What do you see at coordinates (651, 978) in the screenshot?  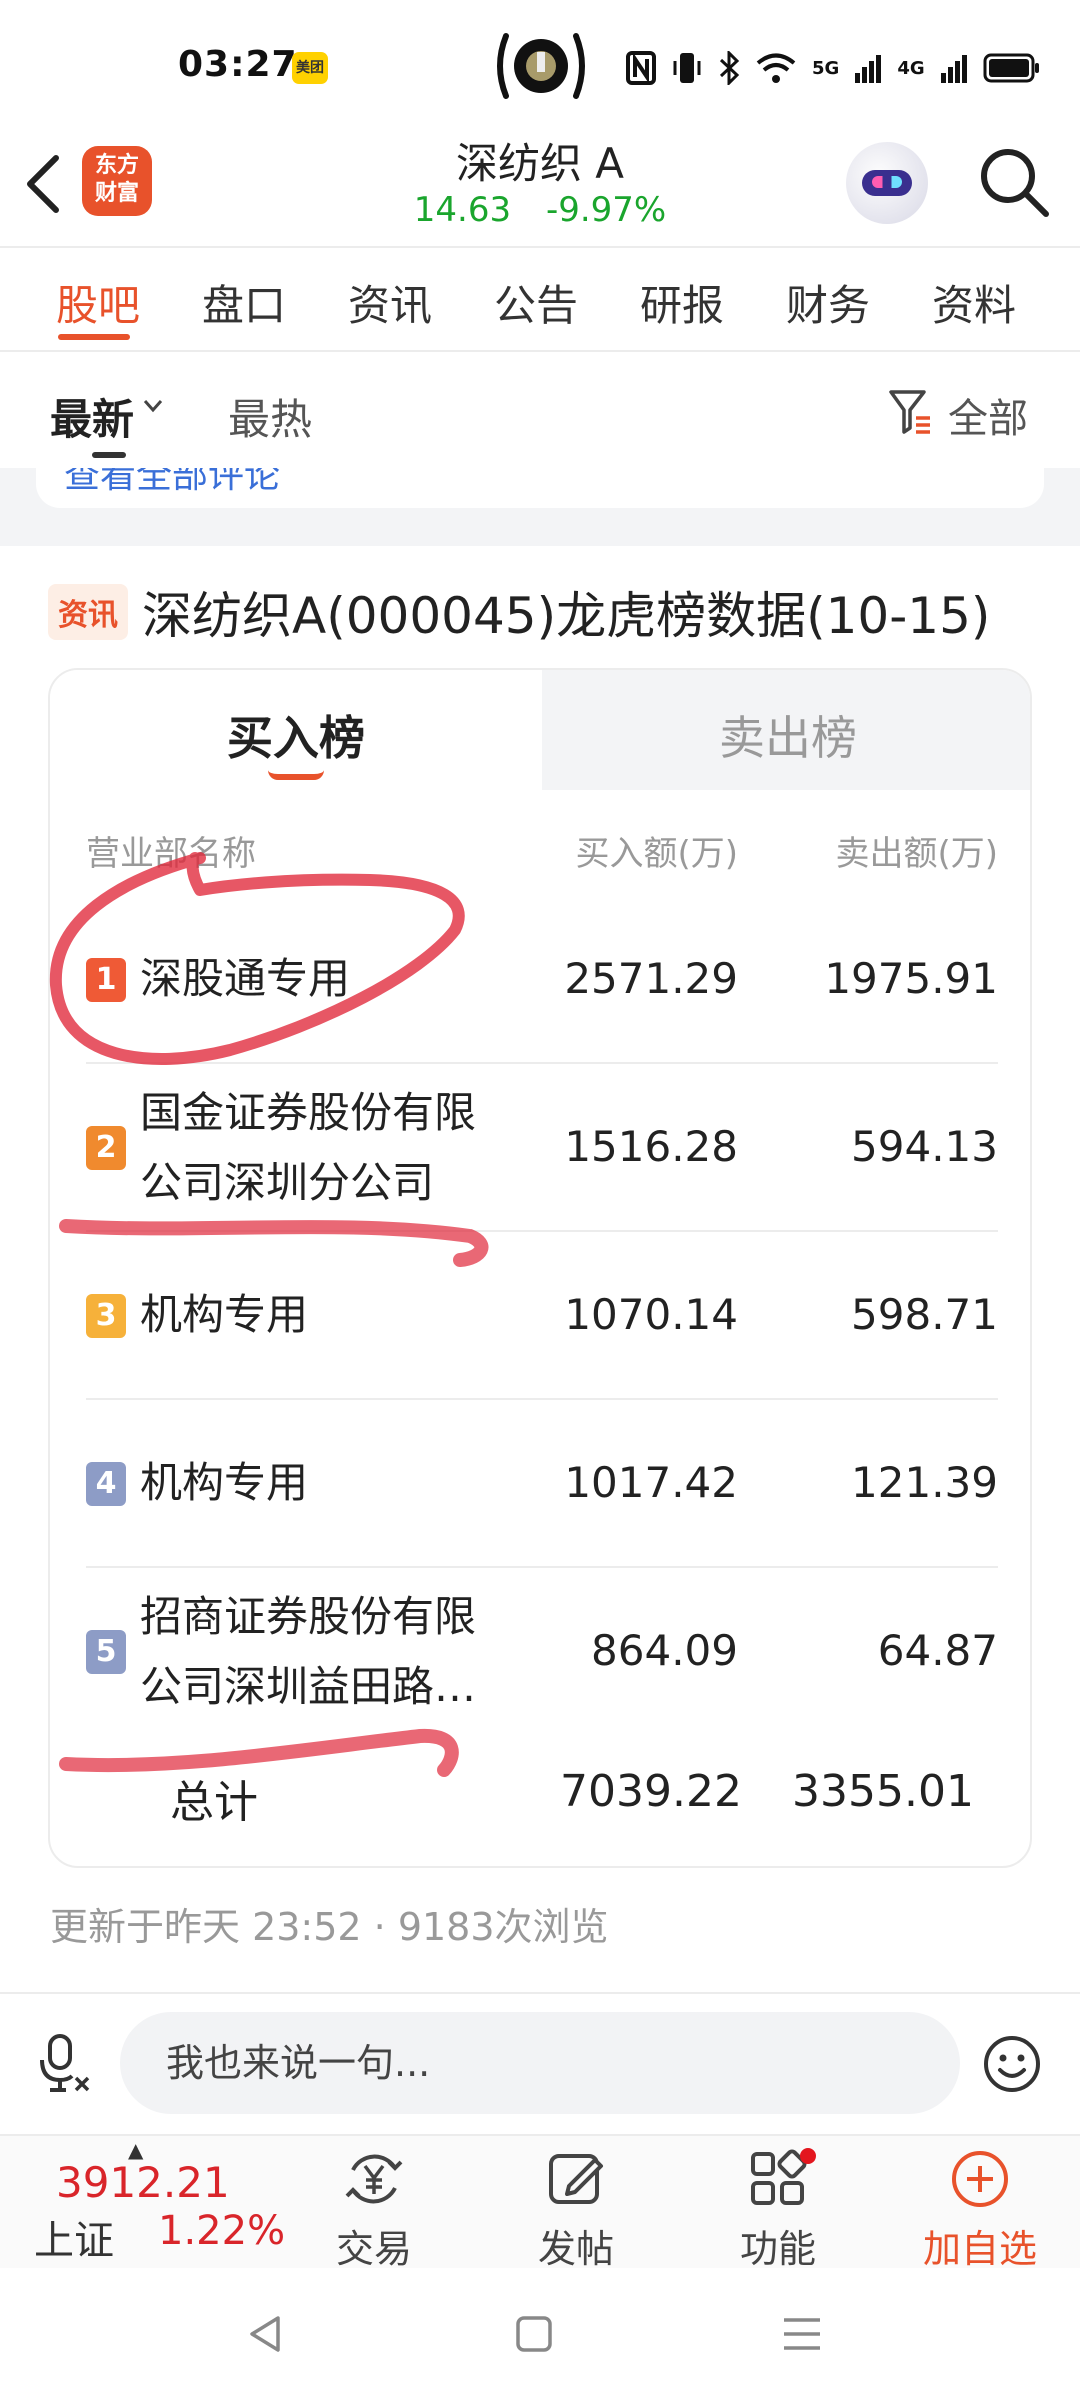 I see `buy-amount: 2571.29` at bounding box center [651, 978].